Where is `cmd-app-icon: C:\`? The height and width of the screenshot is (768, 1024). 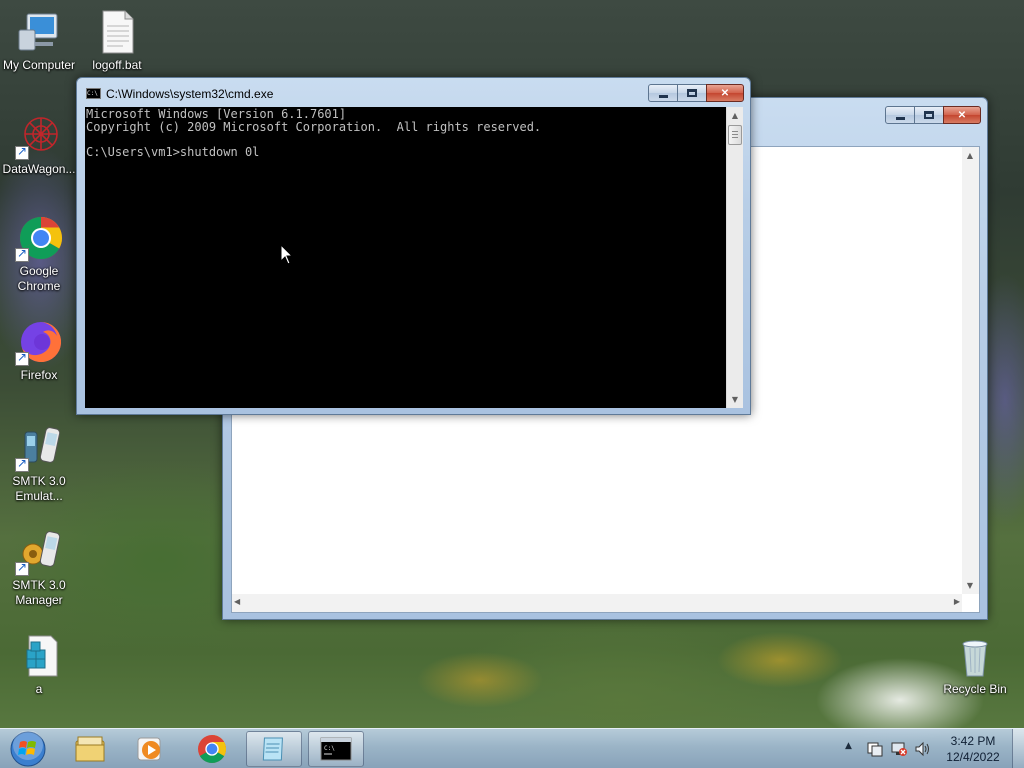 cmd-app-icon: C:\ is located at coordinates (93, 93).